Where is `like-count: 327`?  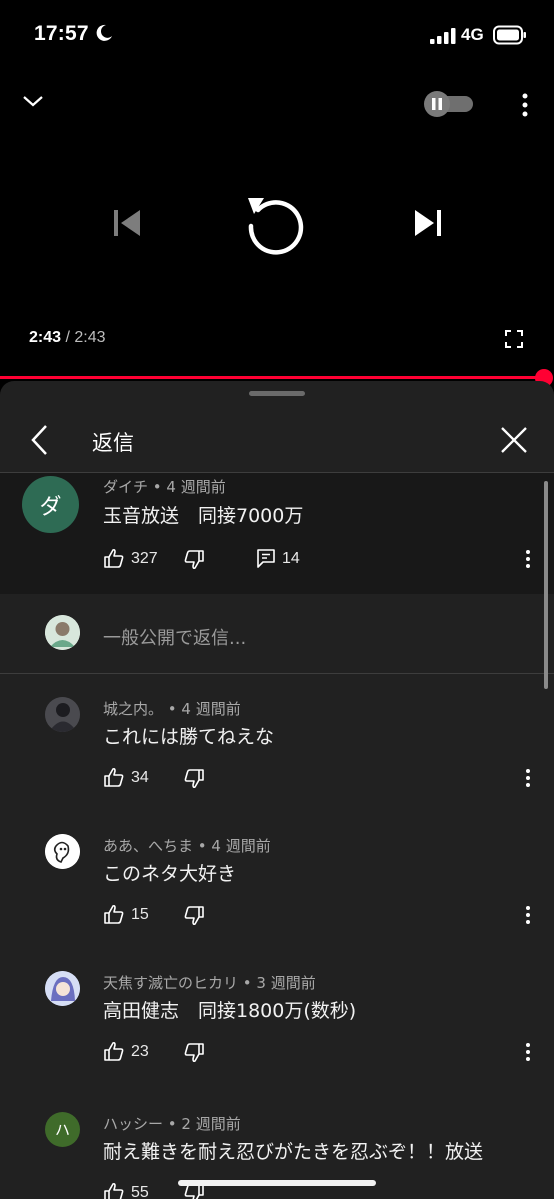 like-count: 327 is located at coordinates (144, 558).